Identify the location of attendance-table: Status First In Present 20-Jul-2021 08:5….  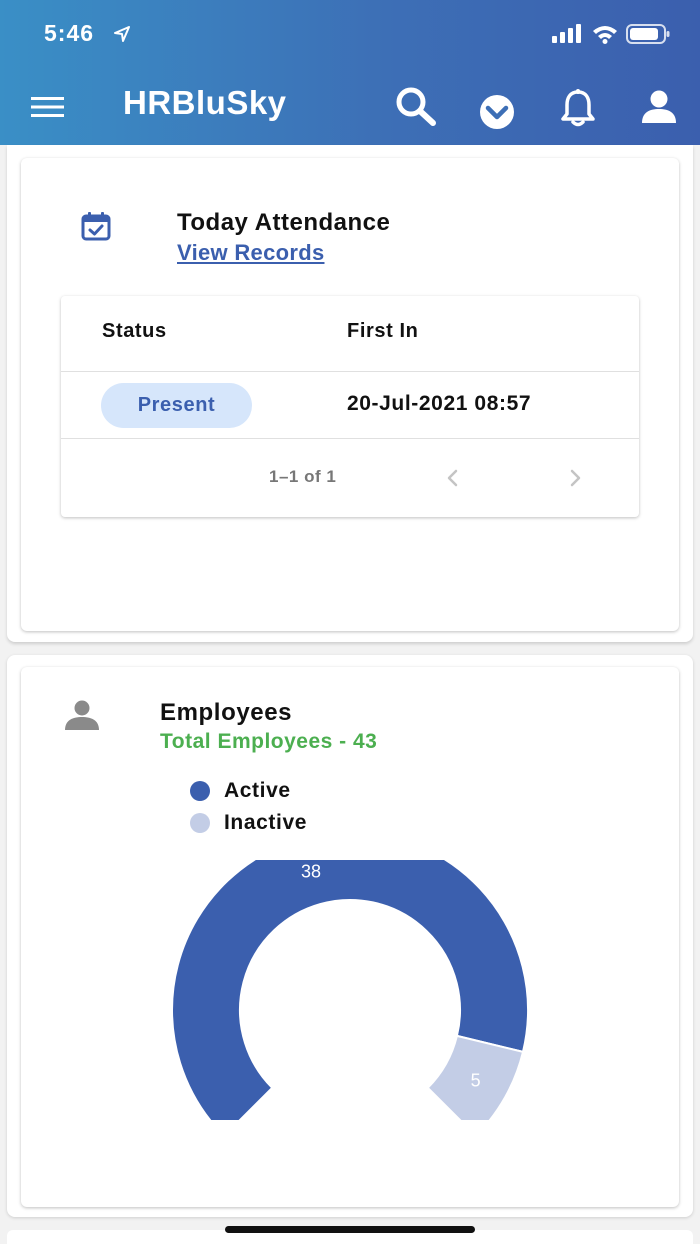
(350, 406).